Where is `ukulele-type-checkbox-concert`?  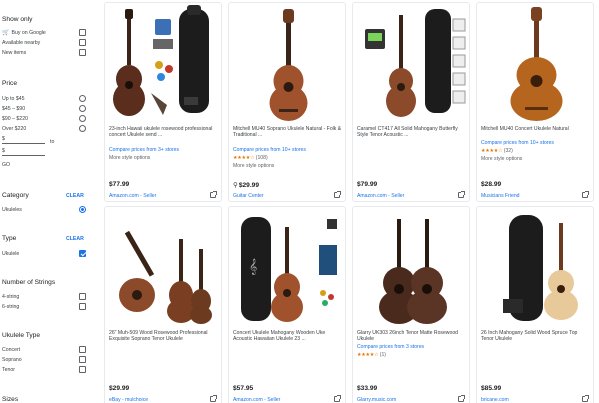 ukulele-type-checkbox-concert is located at coordinates (82, 349).